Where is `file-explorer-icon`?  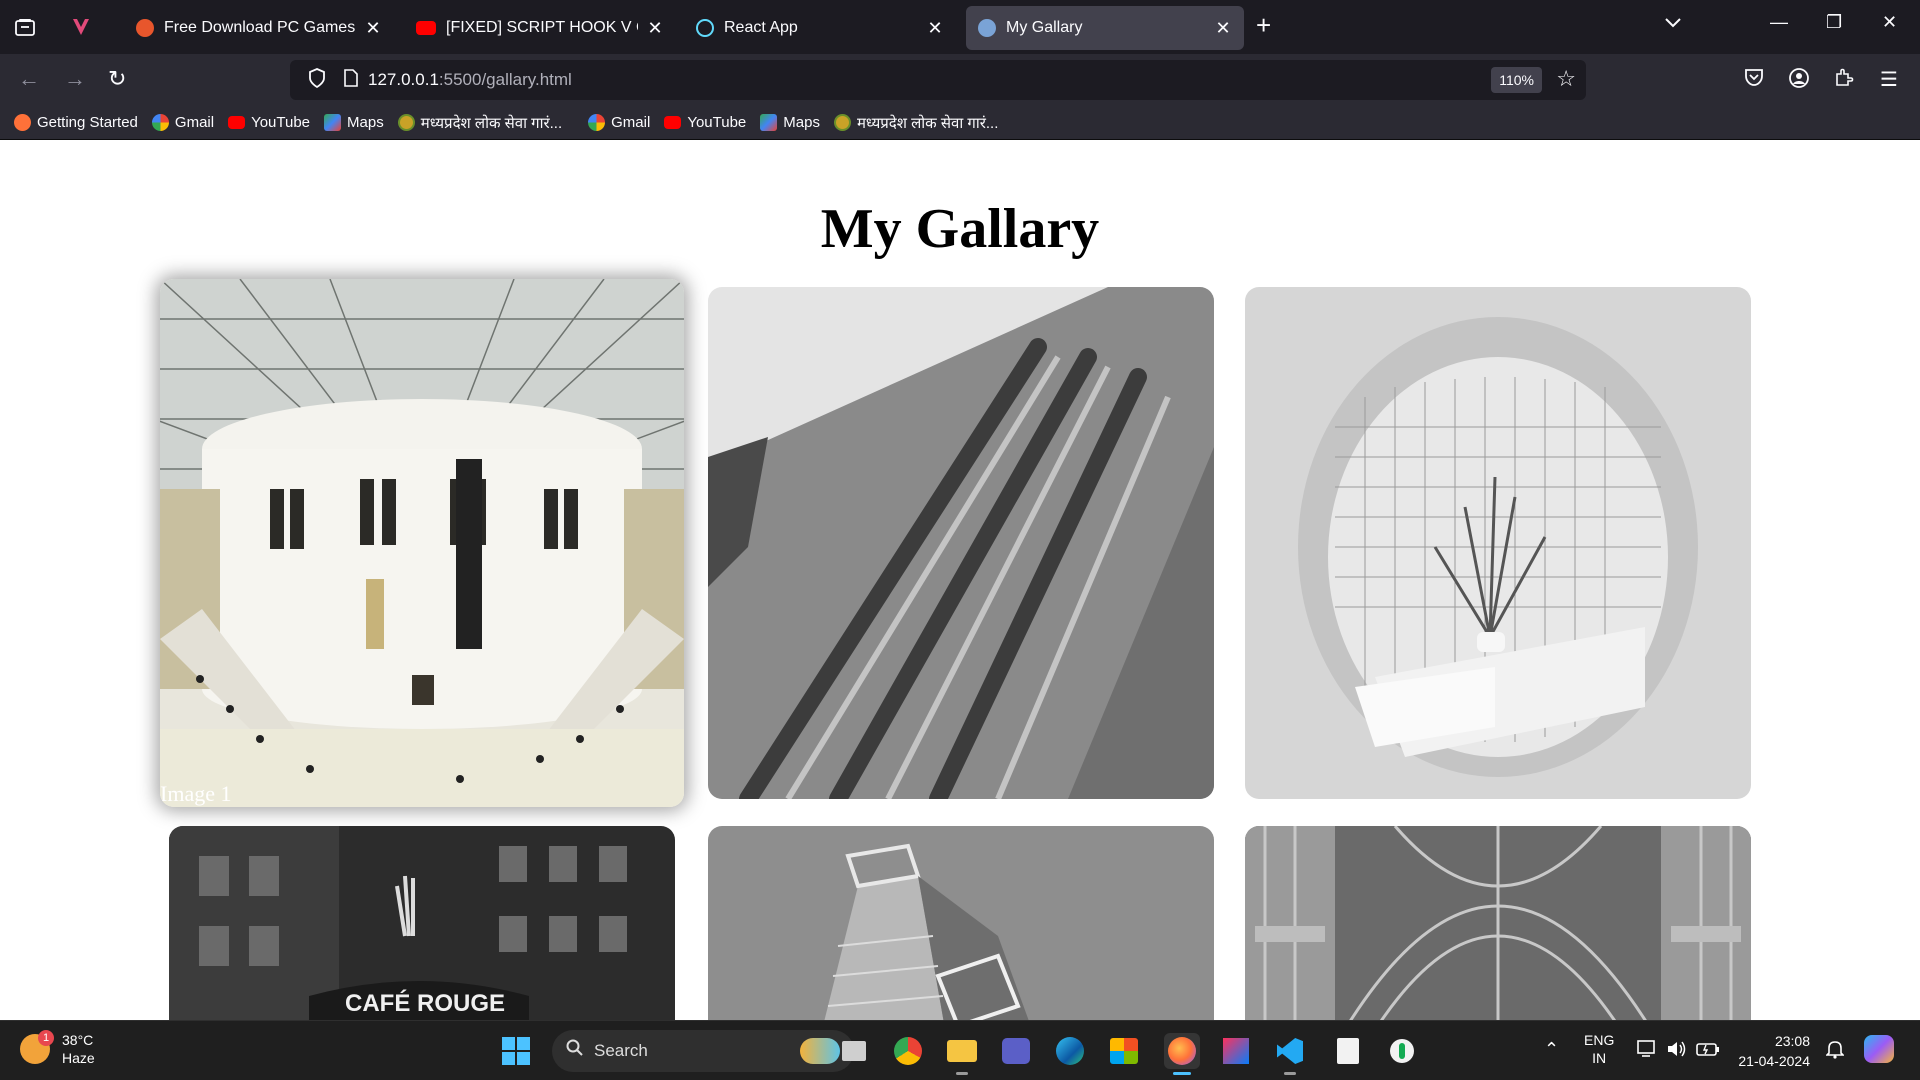 file-explorer-icon is located at coordinates (962, 1054).